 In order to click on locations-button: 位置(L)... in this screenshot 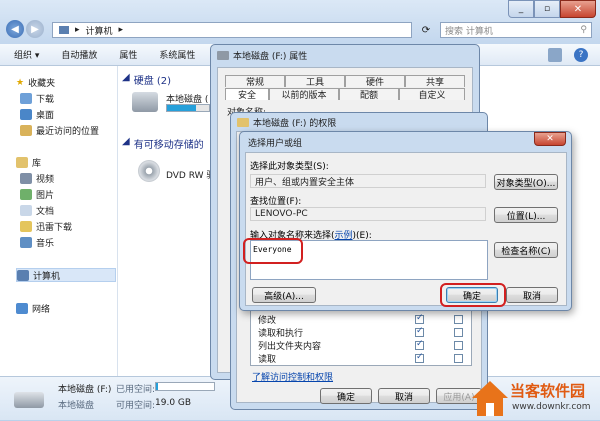, I will do `click(526, 215)`.